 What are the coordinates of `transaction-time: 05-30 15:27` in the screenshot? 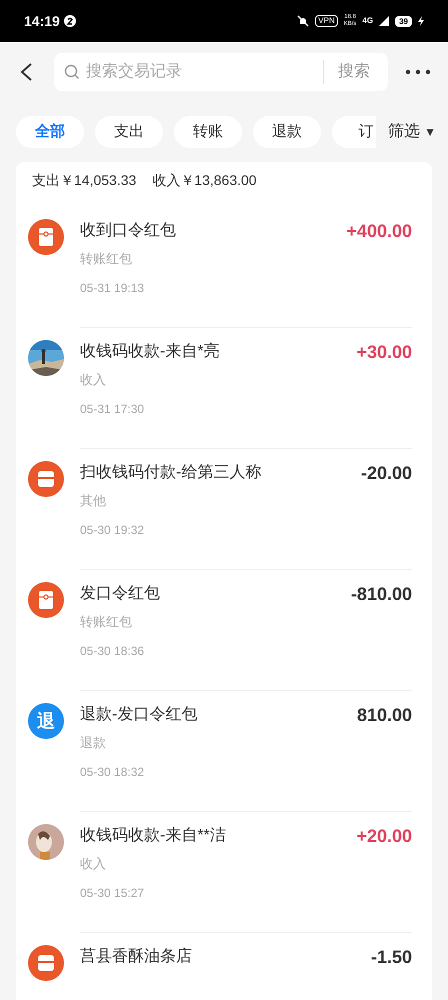 It's located at (112, 893).